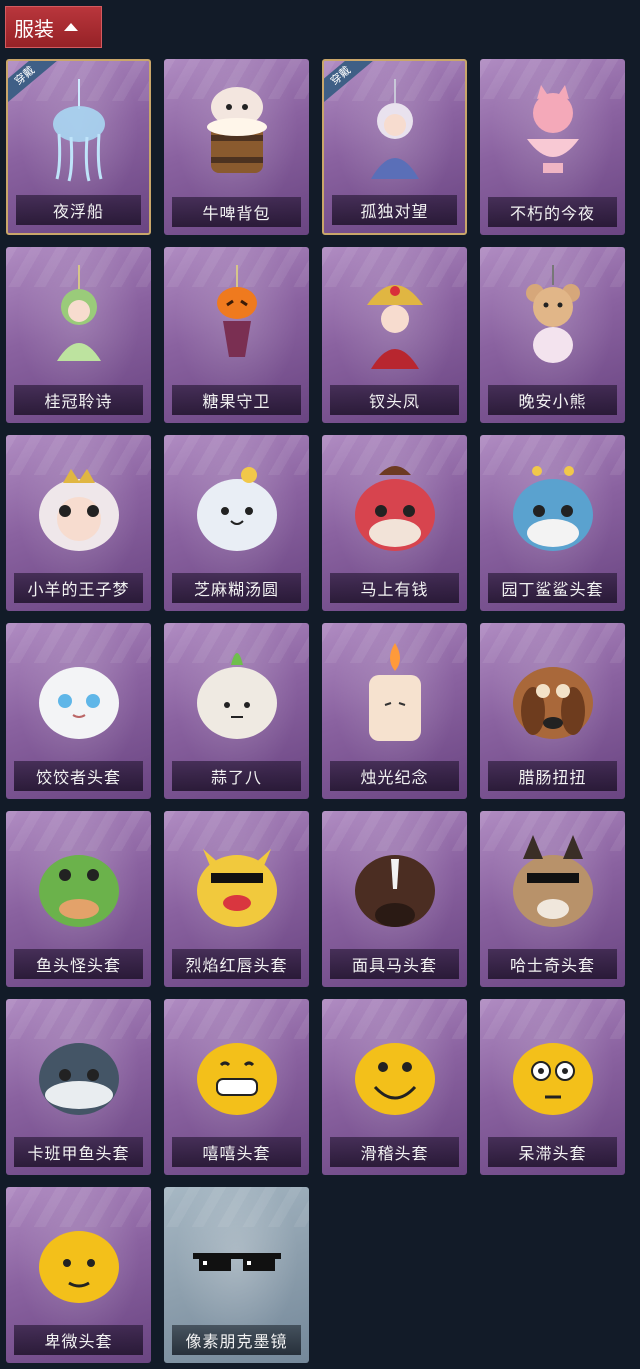 Image resolution: width=640 pixels, height=1369 pixels. I want to click on costume-card: 马上有钱, so click(394, 523).